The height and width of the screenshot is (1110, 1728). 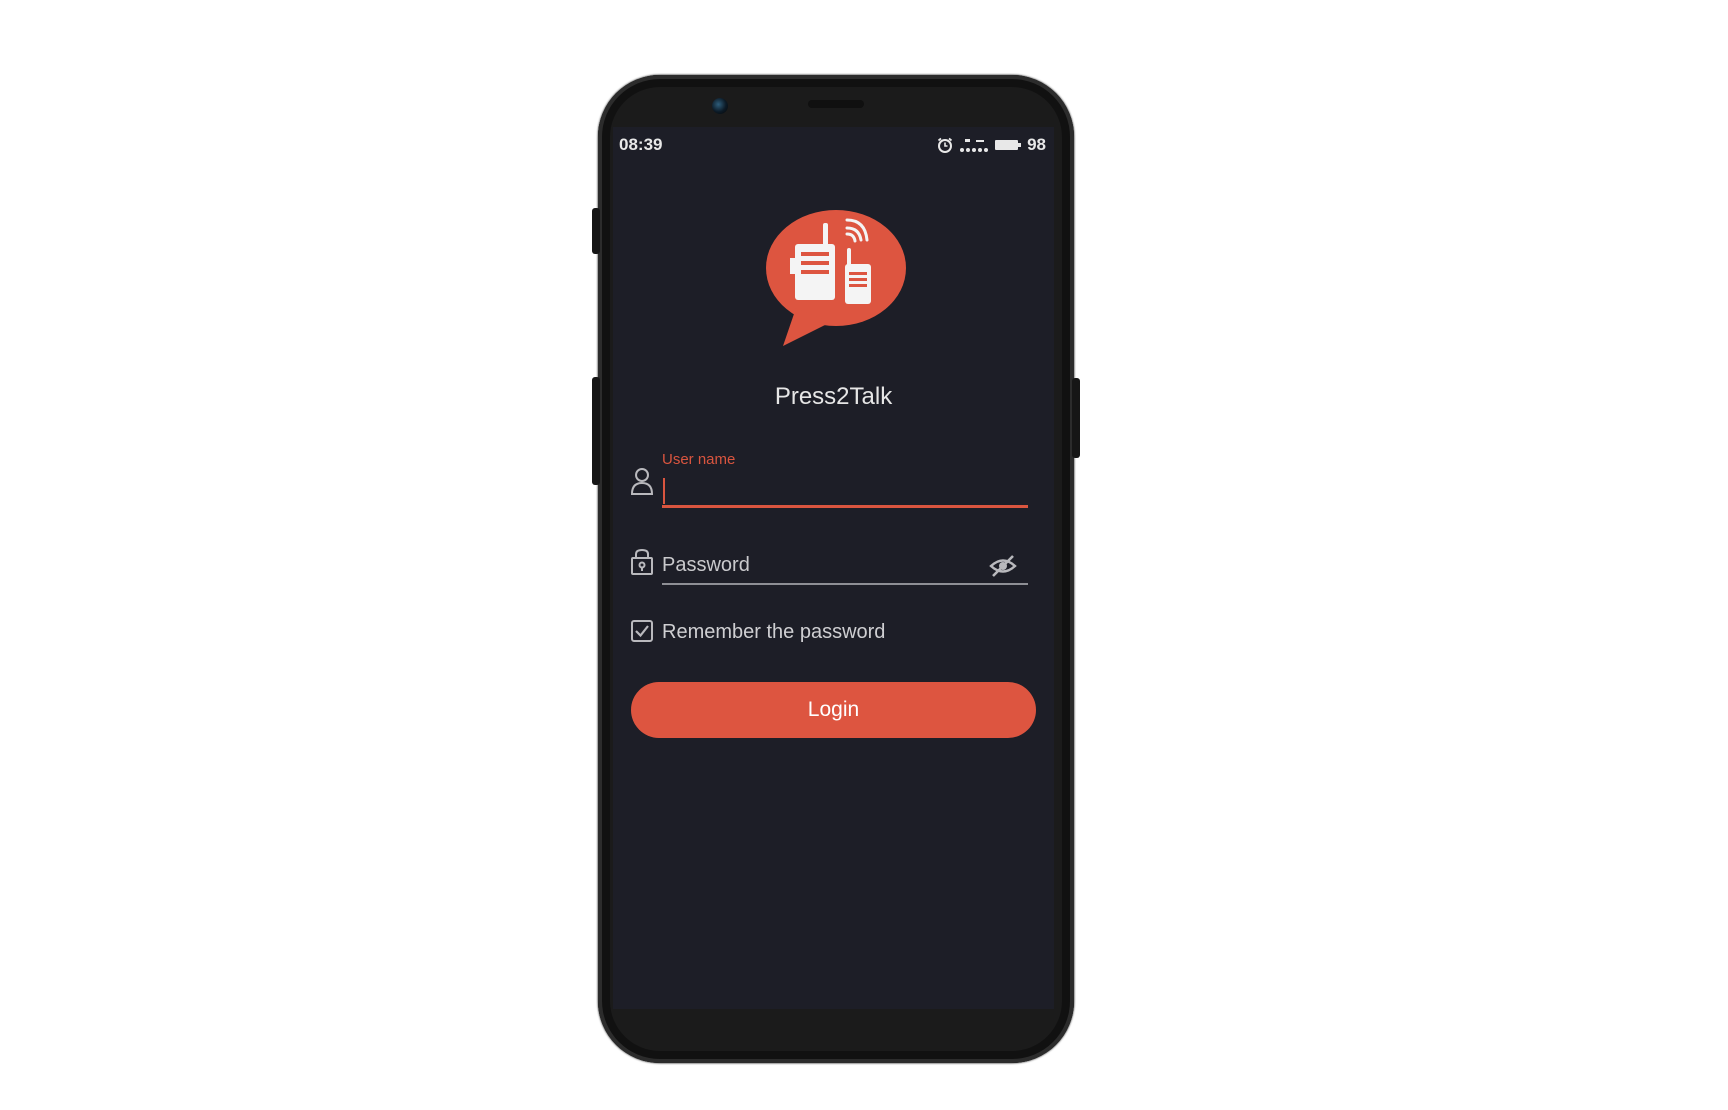 I want to click on remember-password-label: Remember the password, so click(x=773, y=632).